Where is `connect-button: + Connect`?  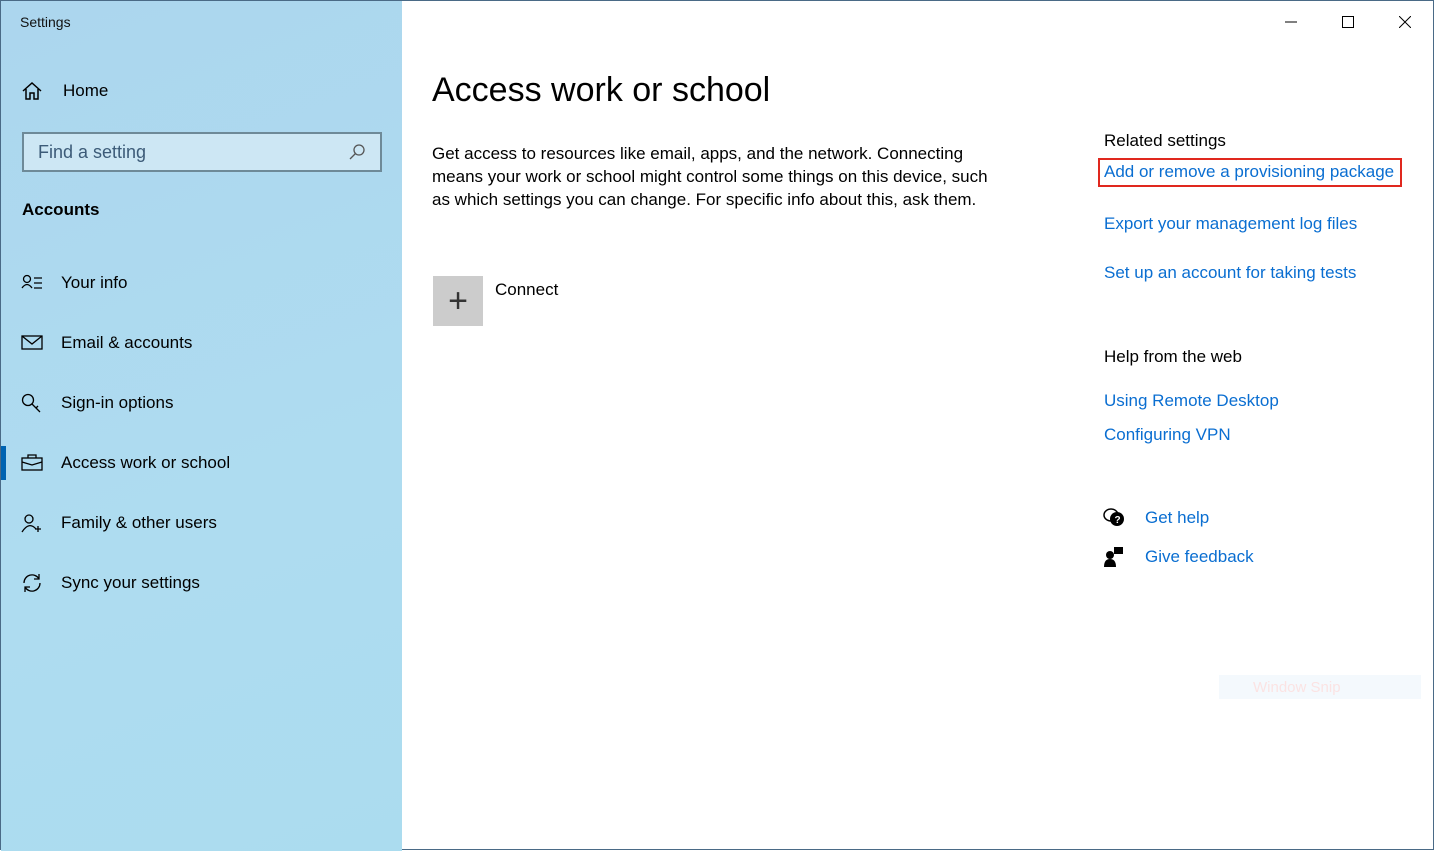 connect-button: + Connect is located at coordinates (495, 301).